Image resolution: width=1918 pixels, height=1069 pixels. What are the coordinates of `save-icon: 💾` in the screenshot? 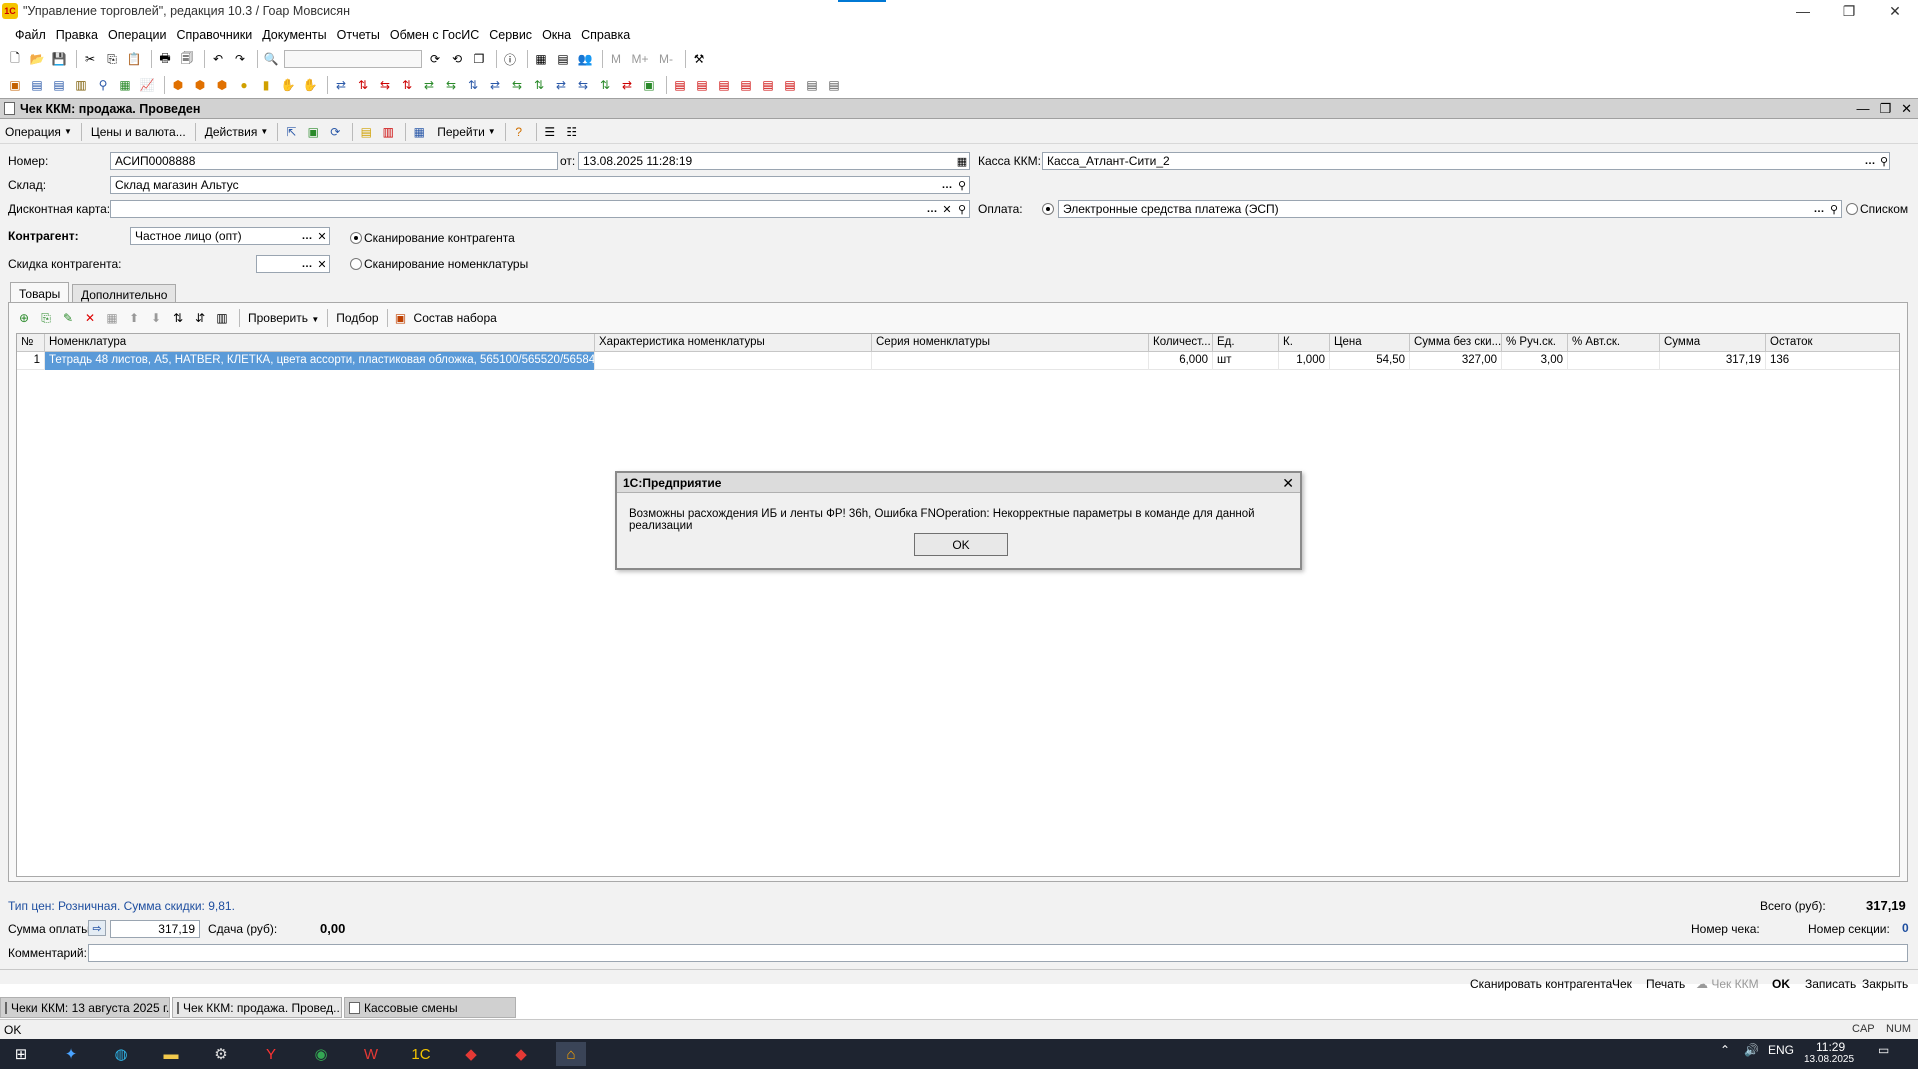 It's located at (59, 59).